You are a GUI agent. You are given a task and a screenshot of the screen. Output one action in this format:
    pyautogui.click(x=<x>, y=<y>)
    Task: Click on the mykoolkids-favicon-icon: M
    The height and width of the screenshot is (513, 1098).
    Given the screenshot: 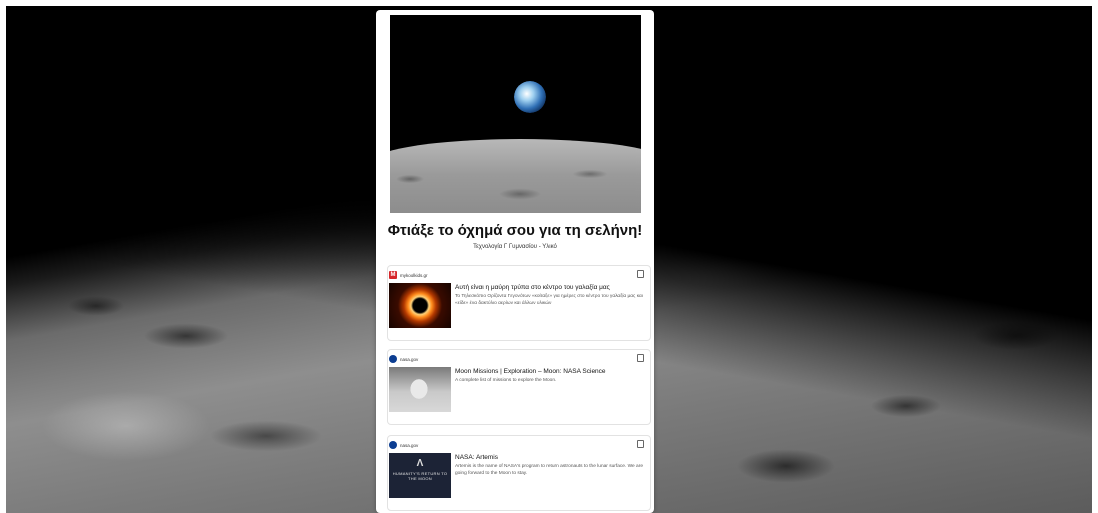 What is the action you would take?
    pyautogui.click(x=393, y=275)
    